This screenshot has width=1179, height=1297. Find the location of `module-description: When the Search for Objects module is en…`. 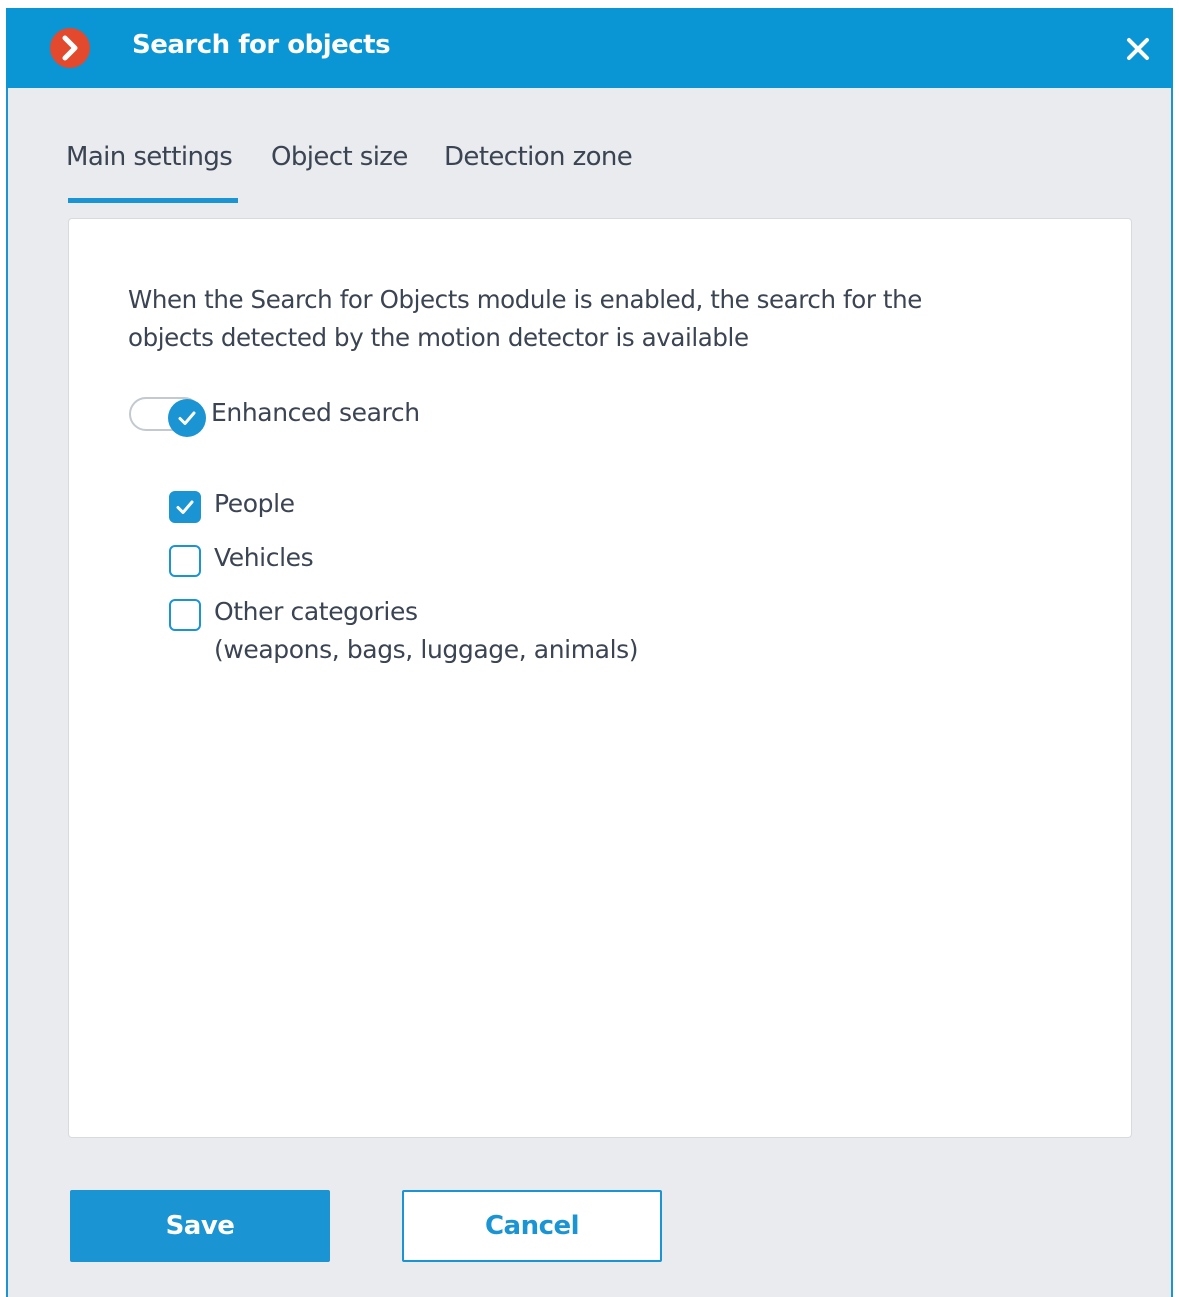

module-description: When the Search for Objects module is en… is located at coordinates (578, 319).